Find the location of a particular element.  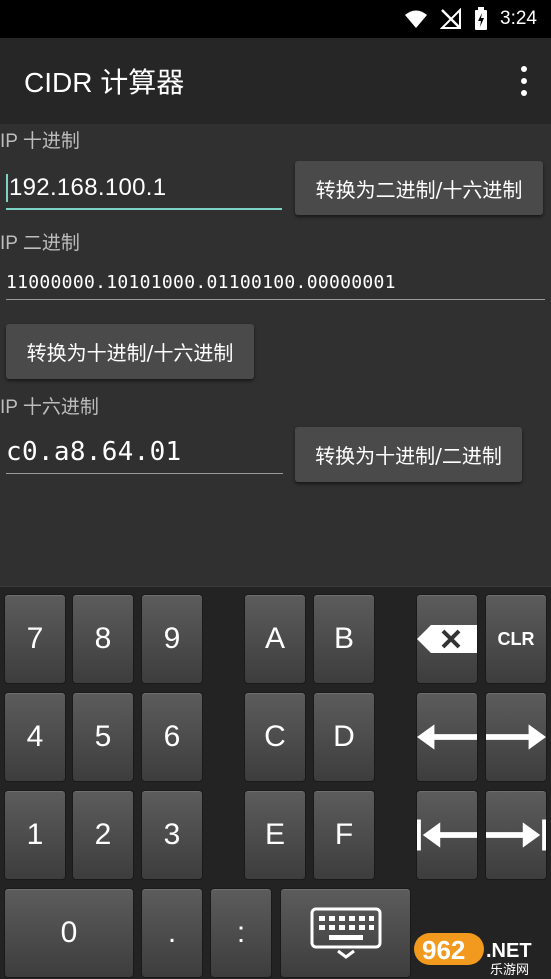

key-c: C is located at coordinates (275, 737).